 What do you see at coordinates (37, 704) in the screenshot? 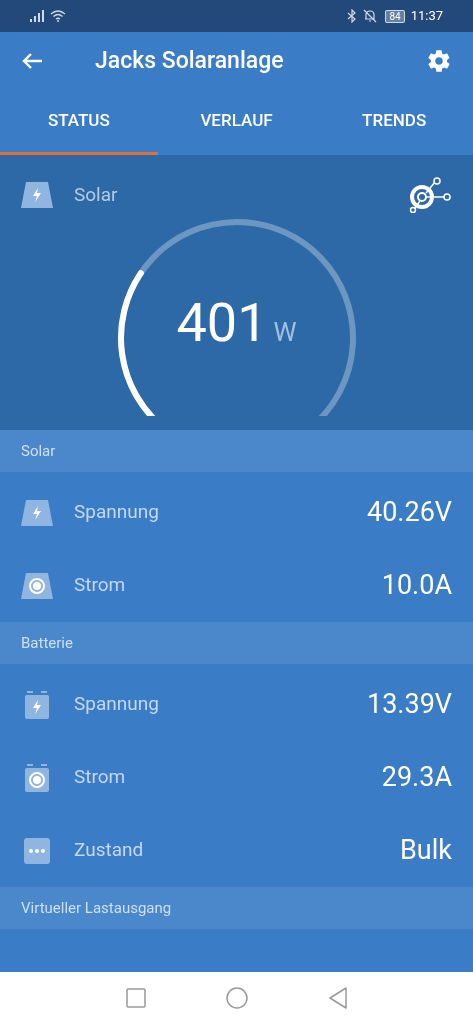
I see `battery-bolt-icon` at bounding box center [37, 704].